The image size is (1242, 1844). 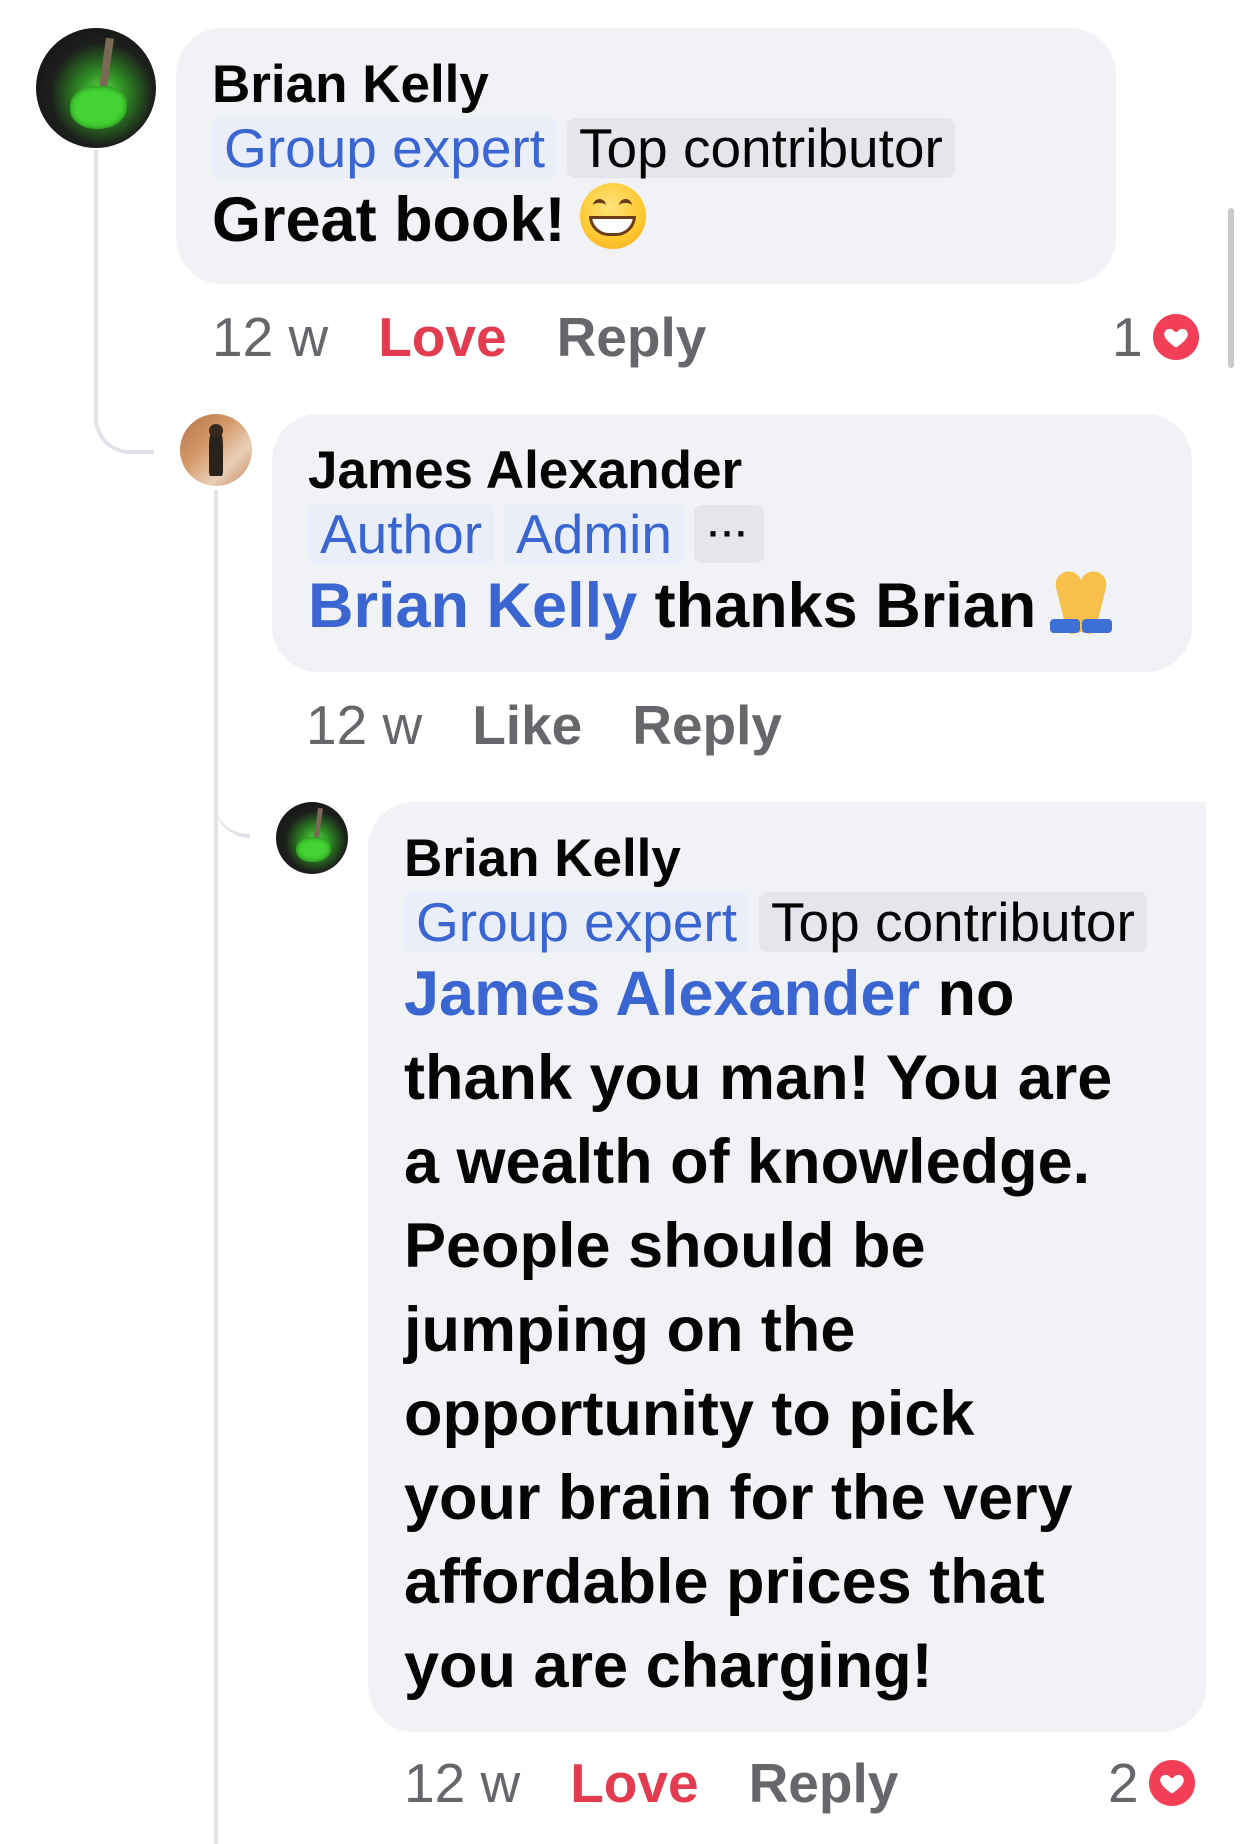 I want to click on reaction-count: 2, so click(x=1153, y=1783).